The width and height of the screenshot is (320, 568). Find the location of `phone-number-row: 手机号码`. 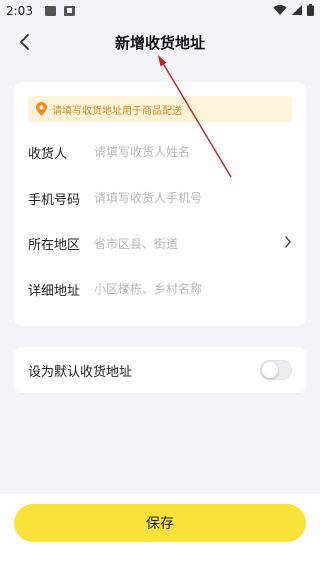

phone-number-row: 手机号码 is located at coordinates (160, 198).